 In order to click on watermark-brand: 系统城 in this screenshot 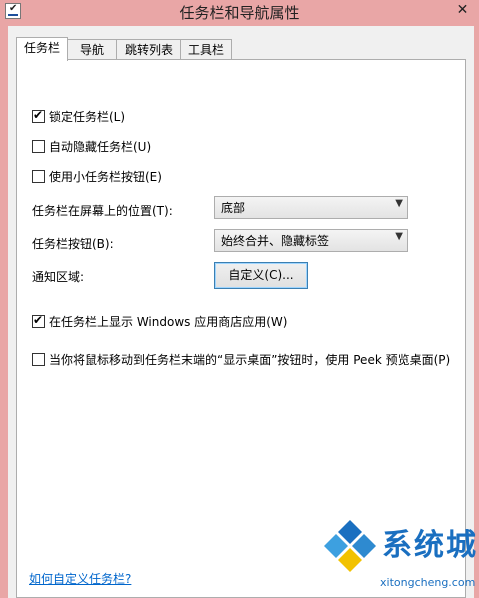, I will do `click(430, 545)`.